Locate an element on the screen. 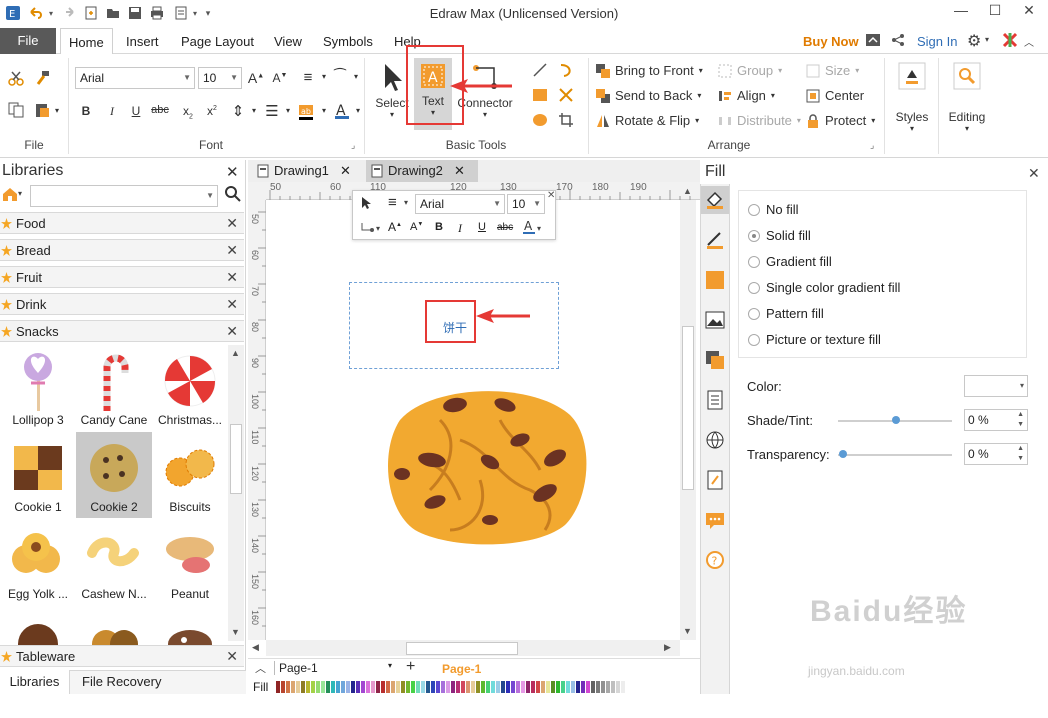 Image resolution: width=1048 pixels, height=718 pixels. transparency-slider-knob is located at coordinates (843, 454).